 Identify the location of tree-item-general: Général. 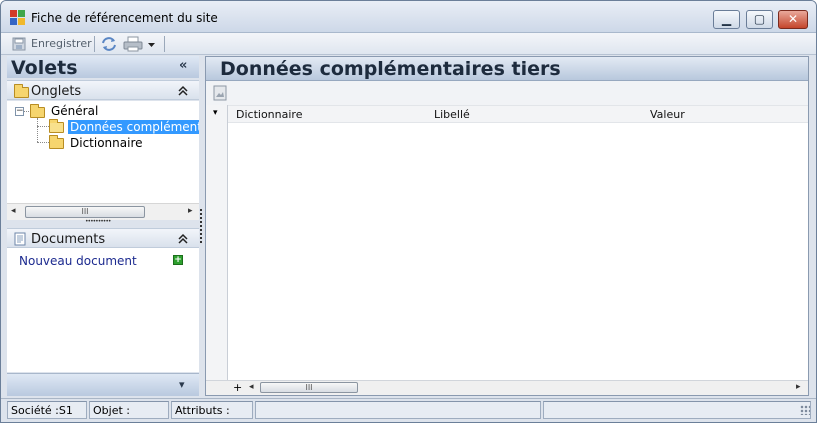
(74, 111).